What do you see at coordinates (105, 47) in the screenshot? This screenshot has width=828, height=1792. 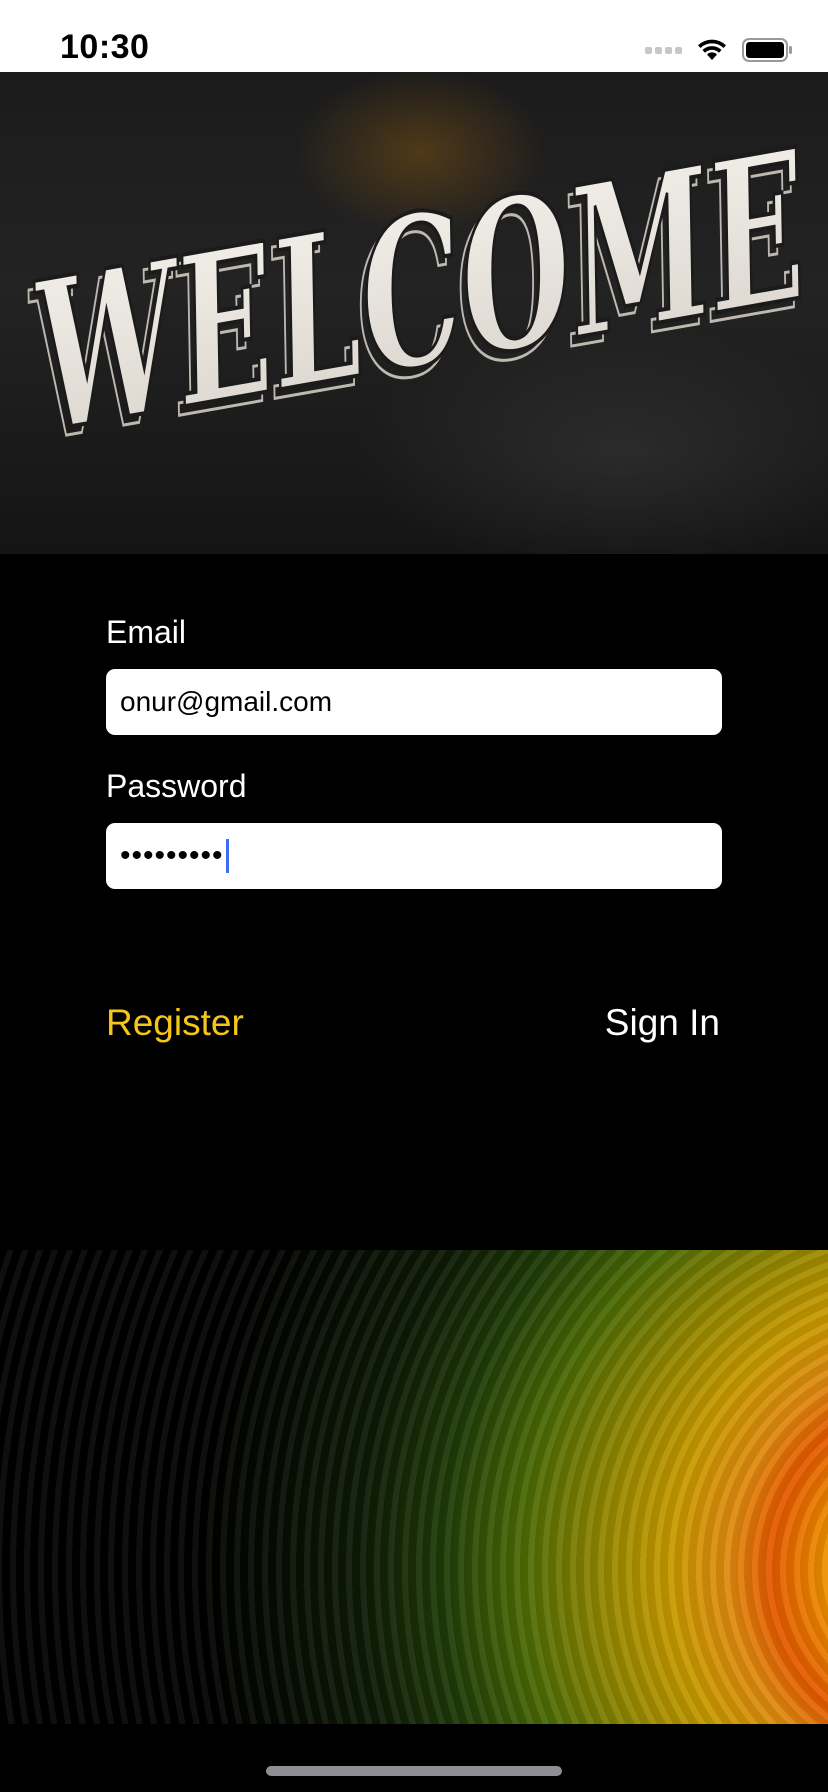 I see `status-time: 10:30` at bounding box center [105, 47].